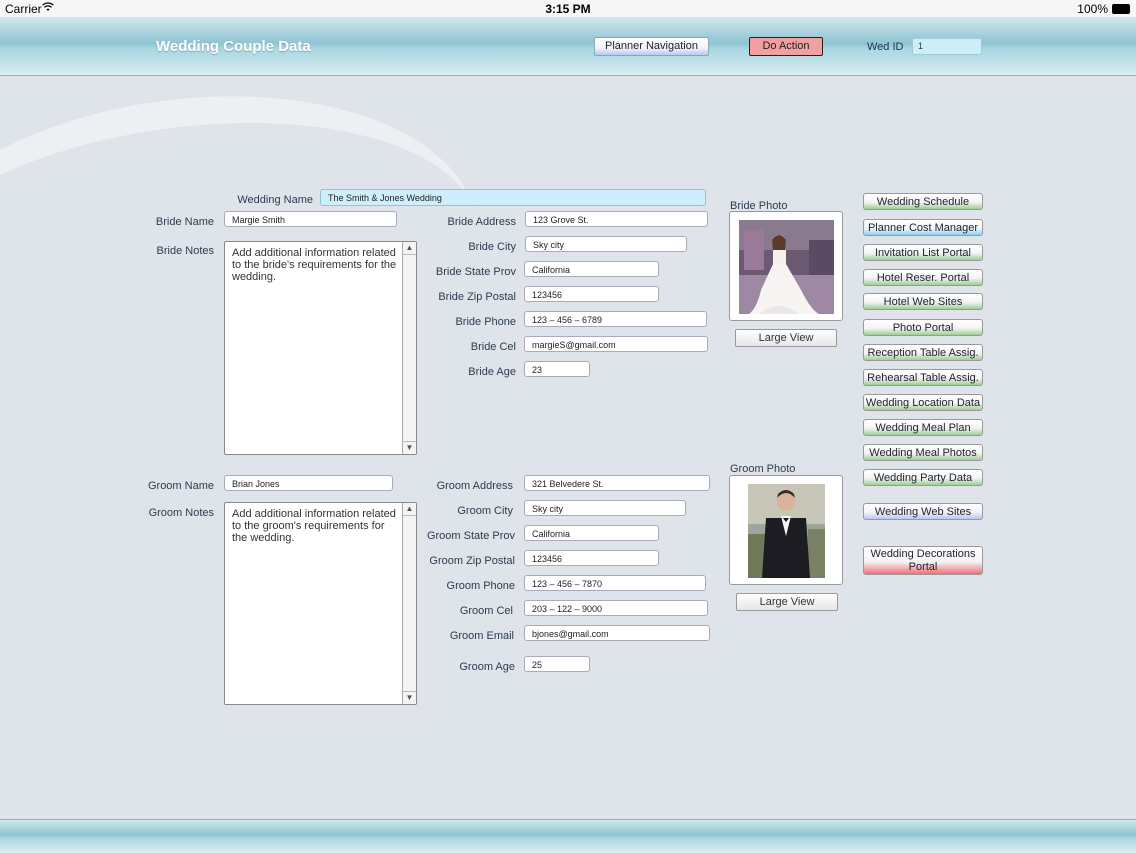 The height and width of the screenshot is (853, 1136). I want to click on wedding-name-label: Wedding Name, so click(275, 200).